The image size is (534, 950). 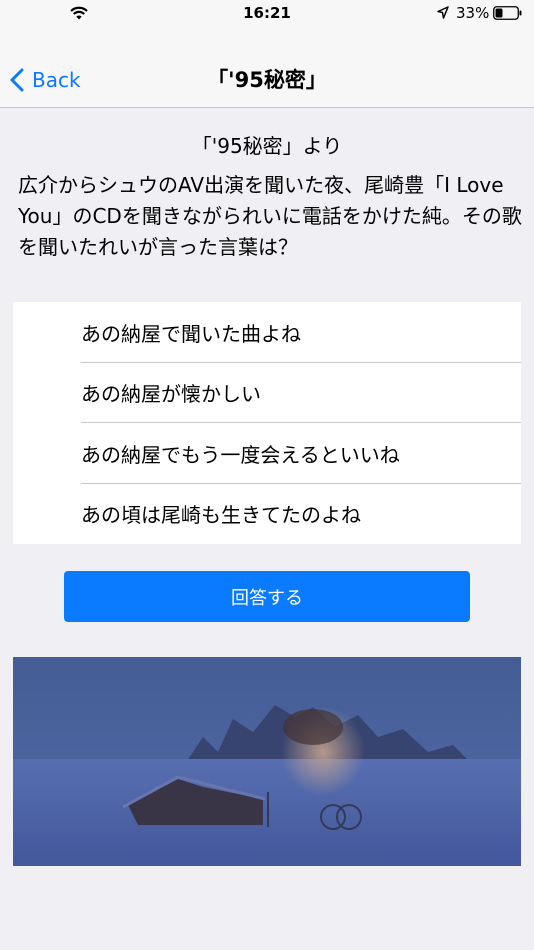 What do you see at coordinates (267, 514) in the screenshot?
I see `answer-option: あの頃は尾崎も生きてたのよね` at bounding box center [267, 514].